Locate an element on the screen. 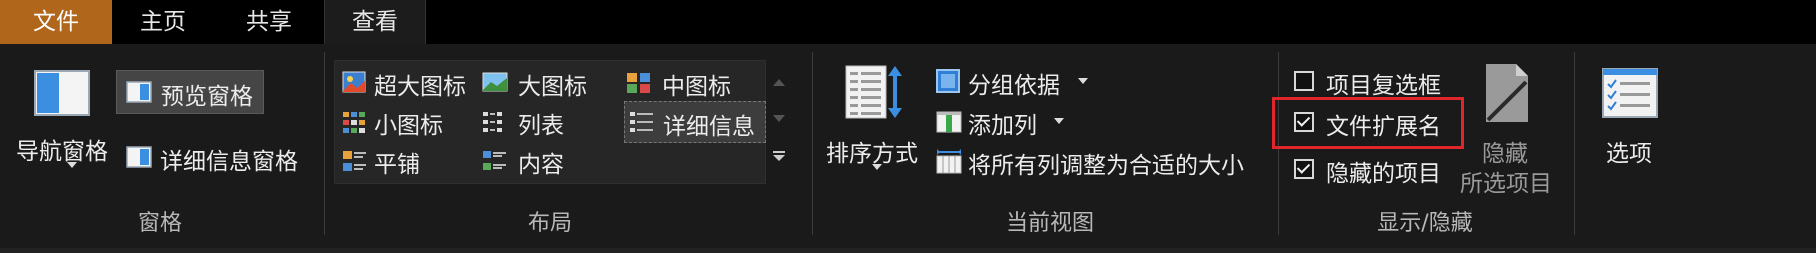 The width and height of the screenshot is (1816, 253). hide-selected-line1: 隐藏 is located at coordinates (1505, 154).